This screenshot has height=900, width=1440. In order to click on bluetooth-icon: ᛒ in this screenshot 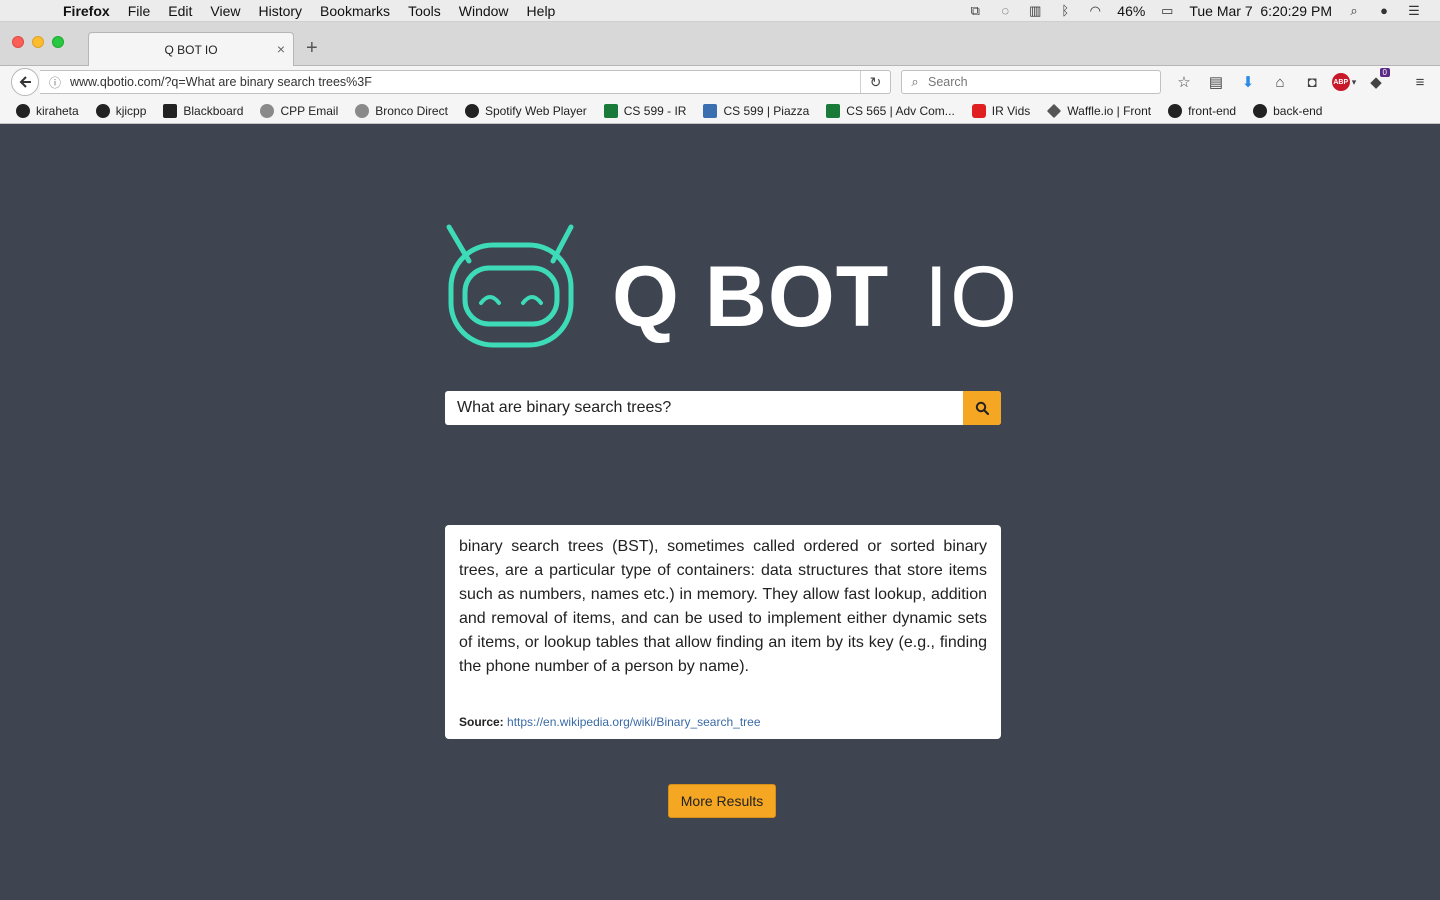, I will do `click(1065, 10)`.